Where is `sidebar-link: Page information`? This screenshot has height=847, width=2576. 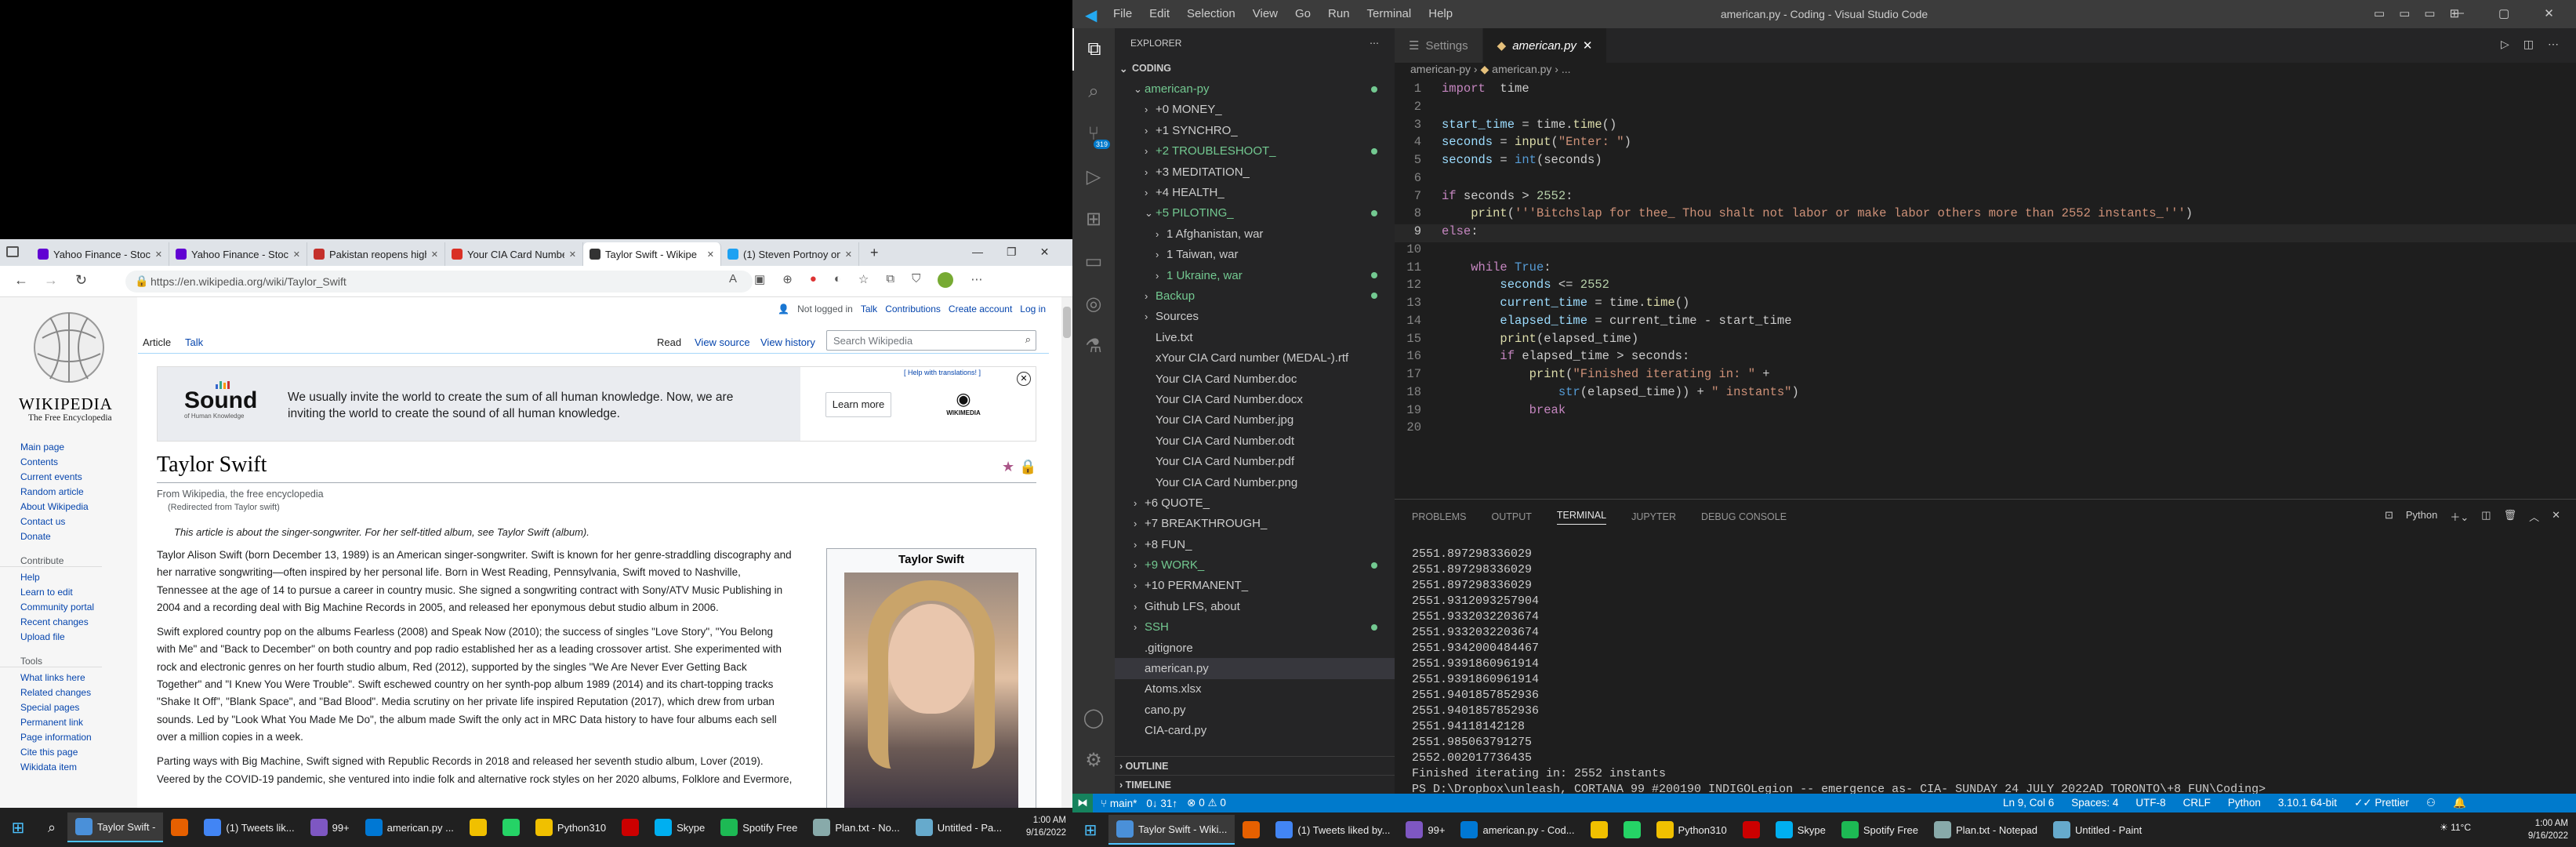 sidebar-link: Page information is located at coordinates (69, 737).